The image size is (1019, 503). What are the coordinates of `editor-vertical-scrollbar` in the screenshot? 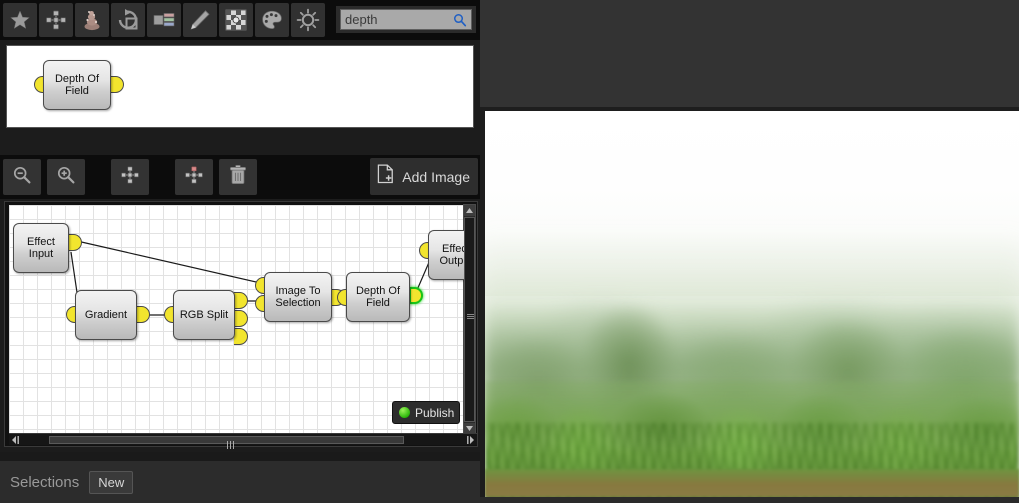 It's located at (469, 319).